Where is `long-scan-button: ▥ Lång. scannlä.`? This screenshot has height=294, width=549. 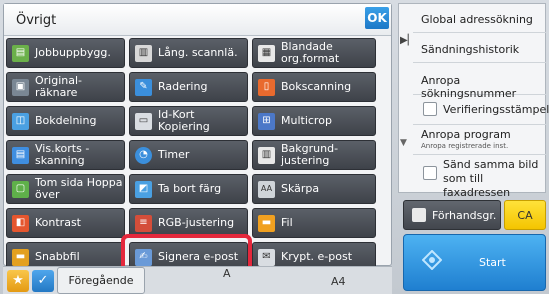 long-scan-button: ▥ Lång. scannlä. is located at coordinates (188, 53).